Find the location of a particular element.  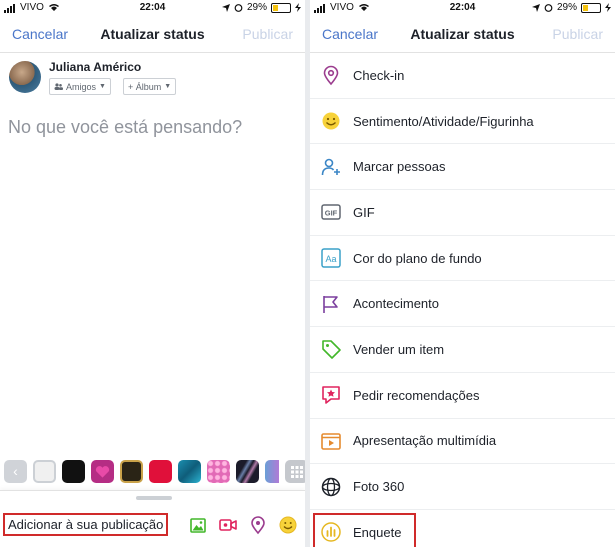

aa-background-icon: Aa is located at coordinates (331, 258).